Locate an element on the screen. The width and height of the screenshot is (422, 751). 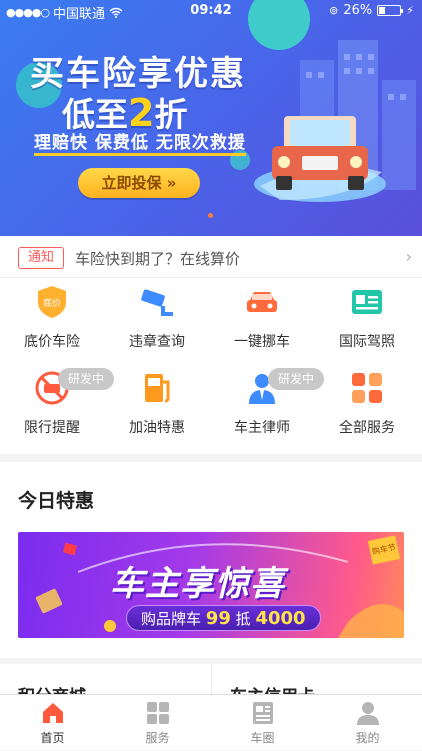
service-item-all: 全部服务 is located at coordinates (367, 413).